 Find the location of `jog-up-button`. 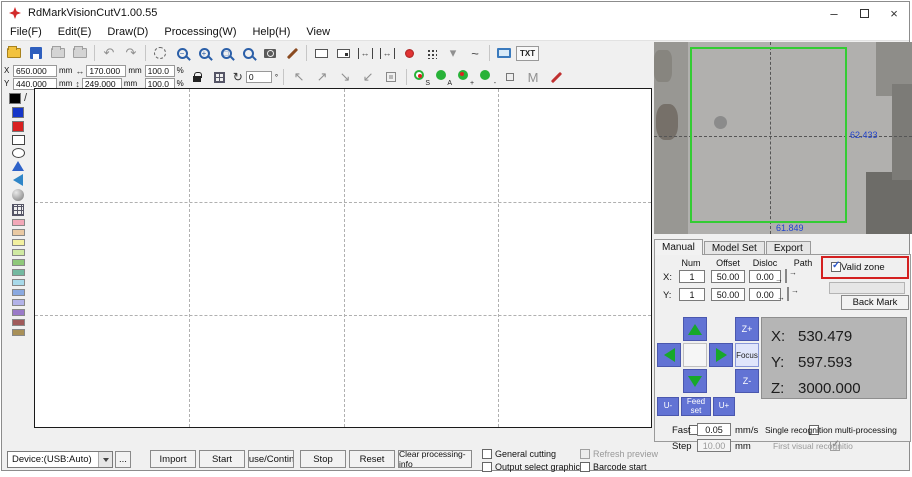

jog-up-button is located at coordinates (695, 329).